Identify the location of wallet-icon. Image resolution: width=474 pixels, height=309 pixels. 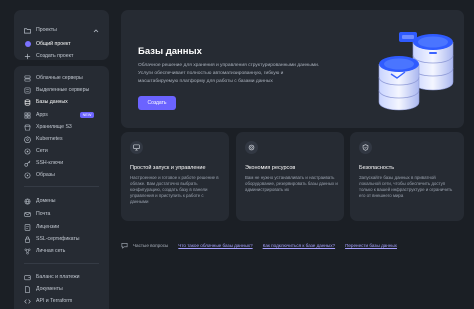
(27, 277).